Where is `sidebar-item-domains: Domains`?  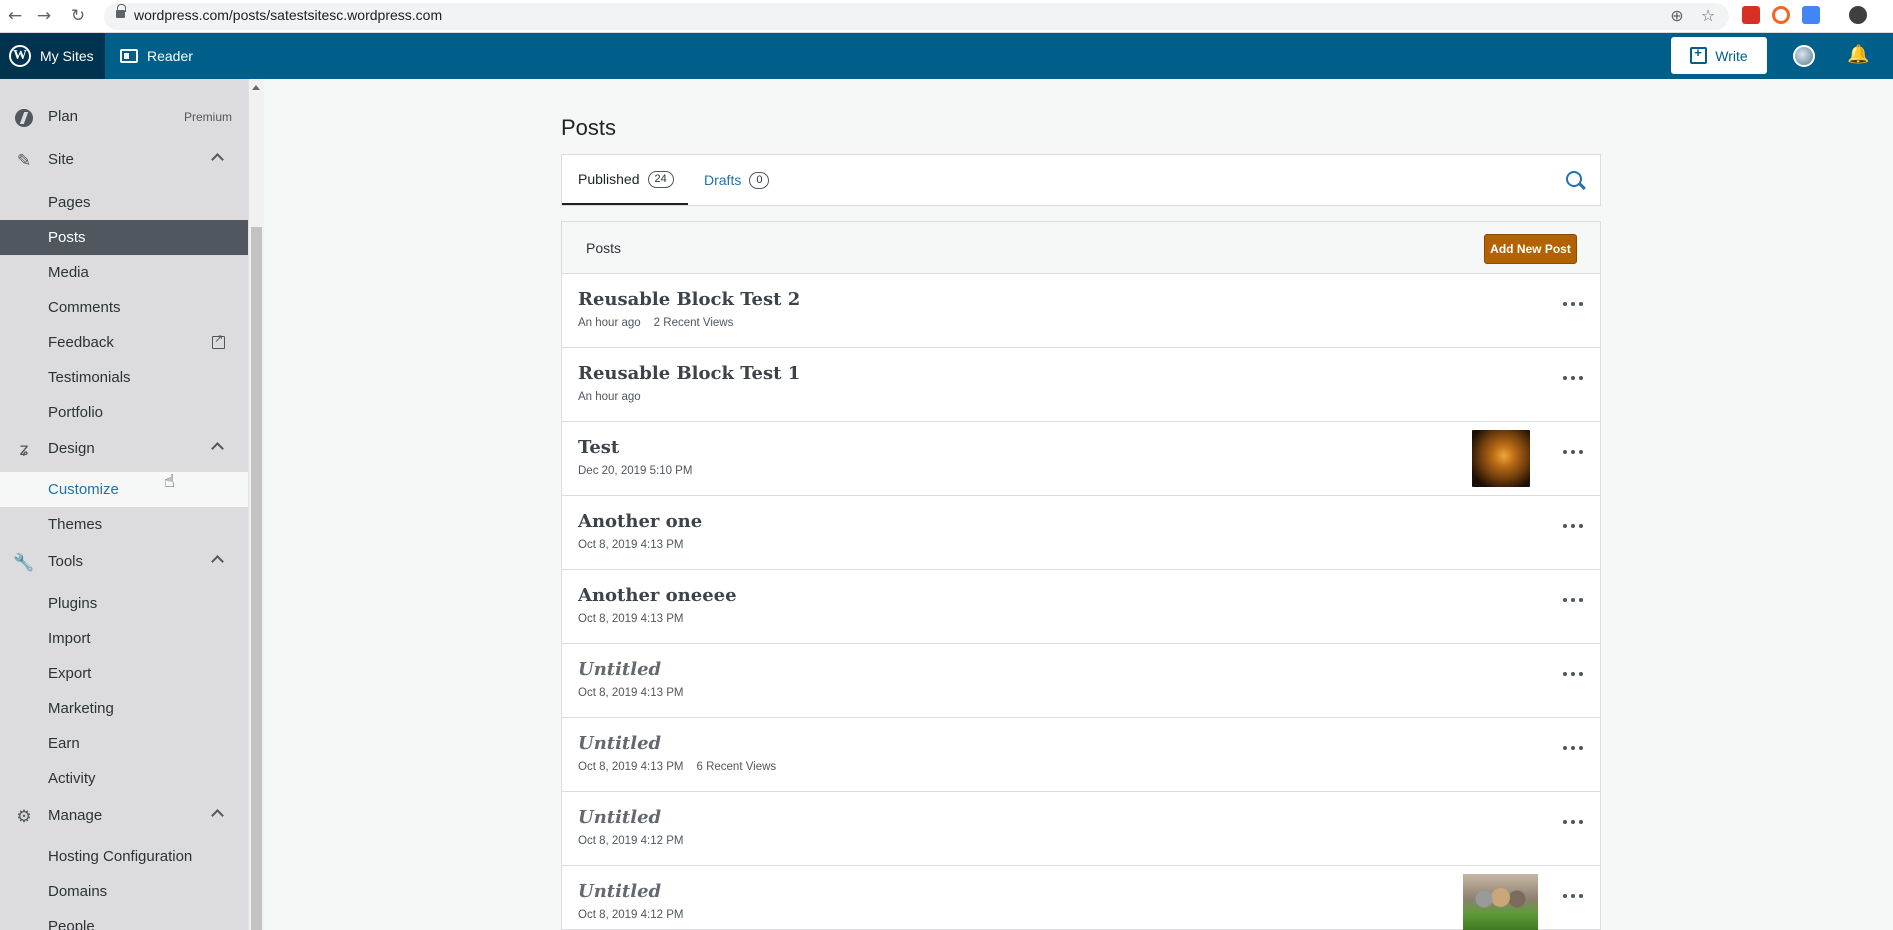
sidebar-item-domains: Domains is located at coordinates (124, 891).